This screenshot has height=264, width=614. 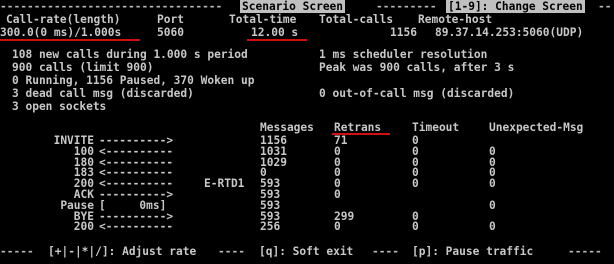 What do you see at coordinates (293, 6) in the screenshot?
I see `screen-title: Scenario Screen` at bounding box center [293, 6].